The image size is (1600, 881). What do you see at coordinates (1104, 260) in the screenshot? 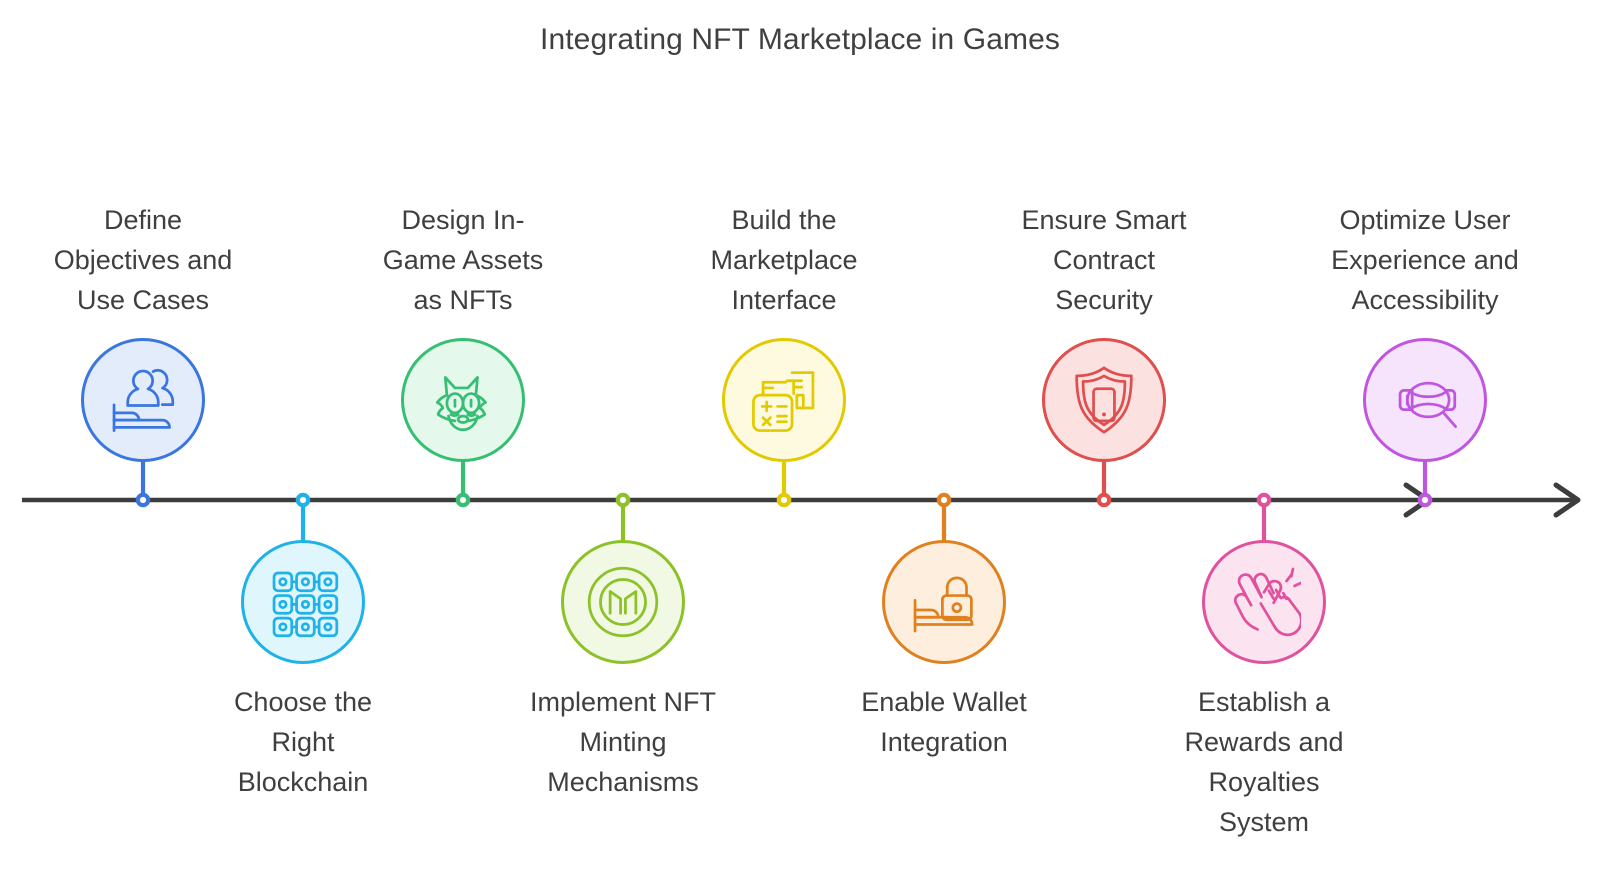
I see `timeline-step-label: Ensure Smart Contract Security` at bounding box center [1104, 260].